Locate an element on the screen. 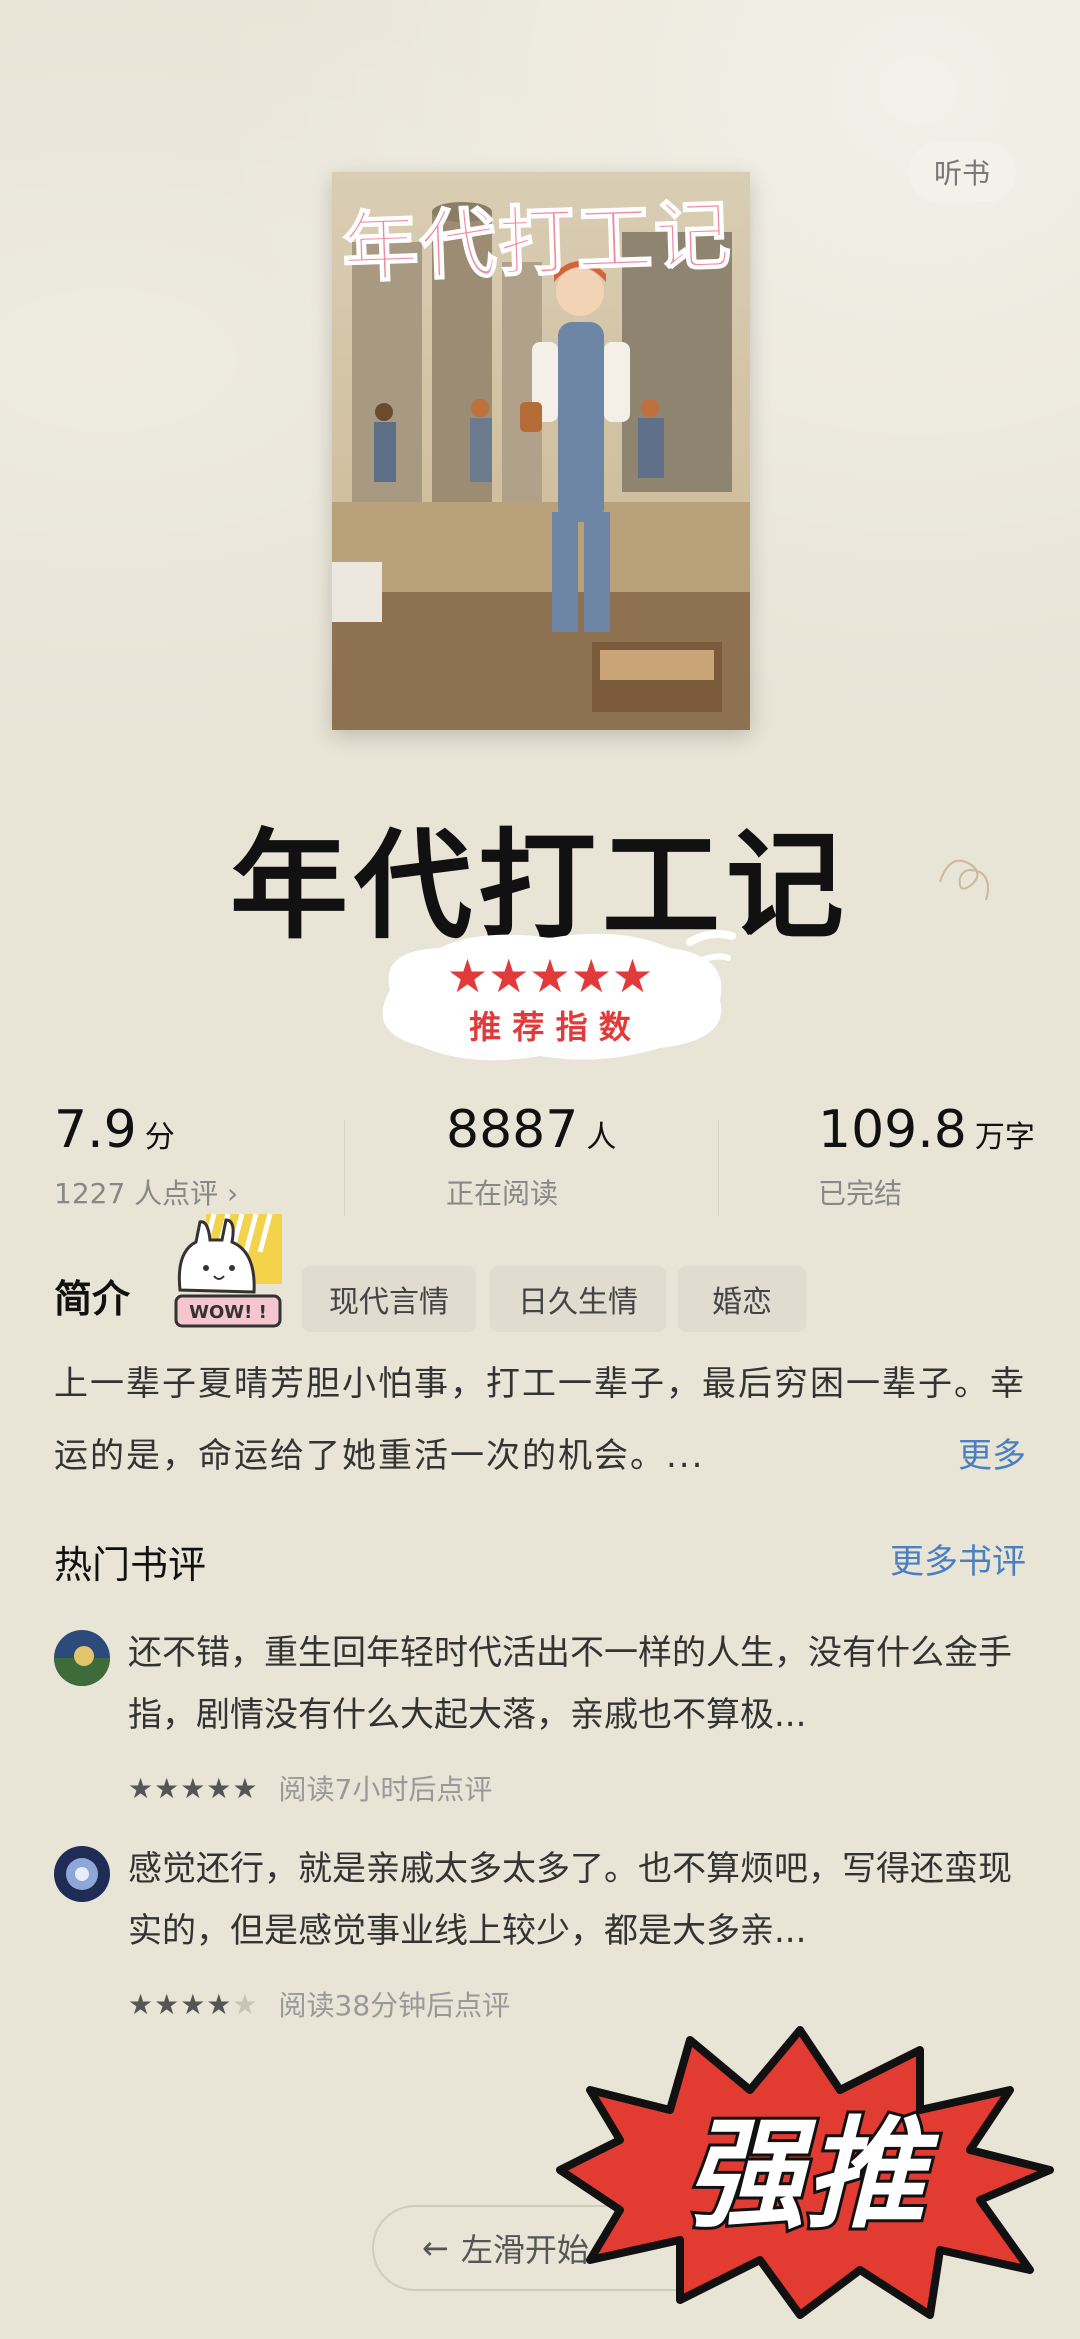  wow-sticker: WOW! ! is located at coordinates (228, 1270).